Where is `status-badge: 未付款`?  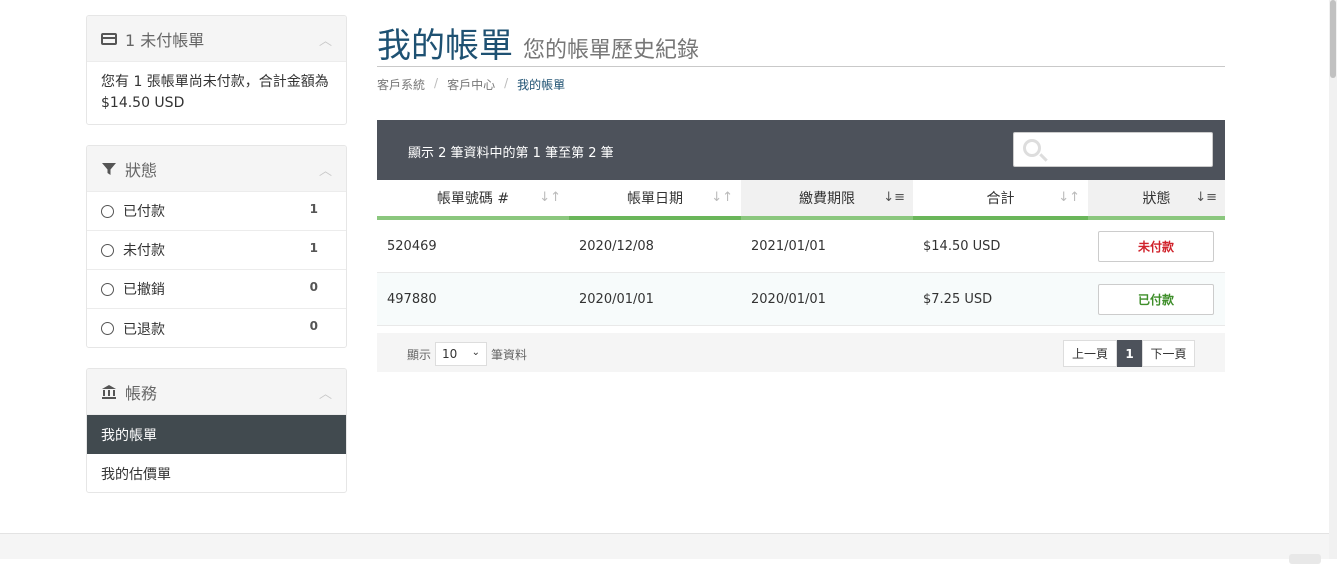
status-badge: 未付款 is located at coordinates (1156, 246).